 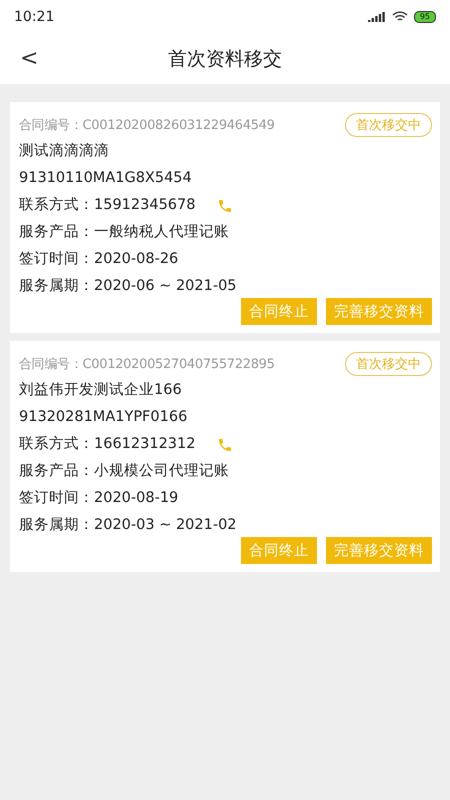 I want to click on company-name: 刘益伟开发测试企业166, so click(x=101, y=390).